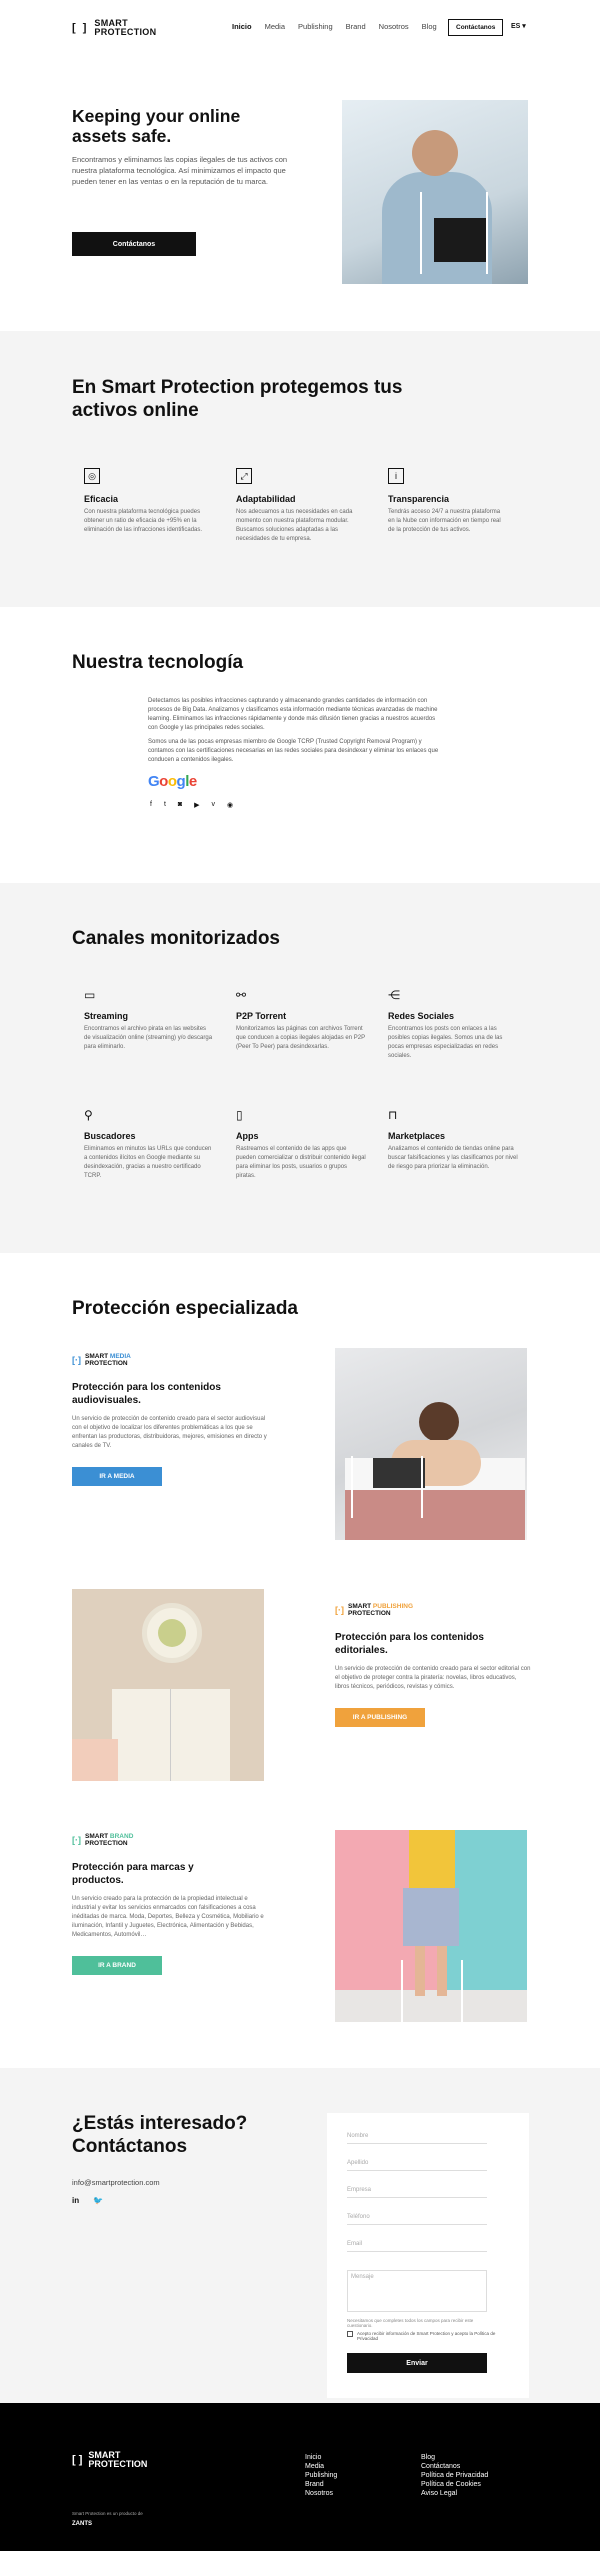  What do you see at coordinates (266, 499) in the screenshot?
I see `value-title: Adaptabilidad` at bounding box center [266, 499].